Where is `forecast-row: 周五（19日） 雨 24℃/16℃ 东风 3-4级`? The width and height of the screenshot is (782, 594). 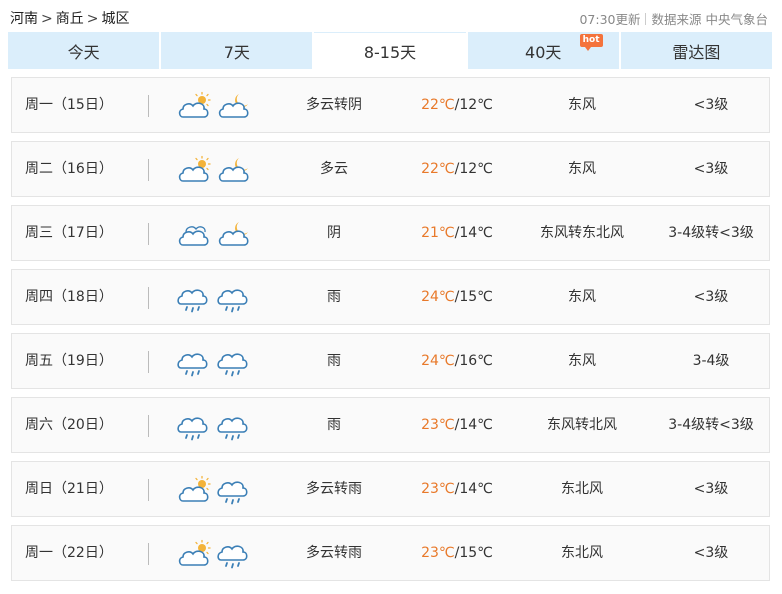
forecast-row: 周五（19日） 雨 24℃/16℃ 东风 3-4级 is located at coordinates (390, 361).